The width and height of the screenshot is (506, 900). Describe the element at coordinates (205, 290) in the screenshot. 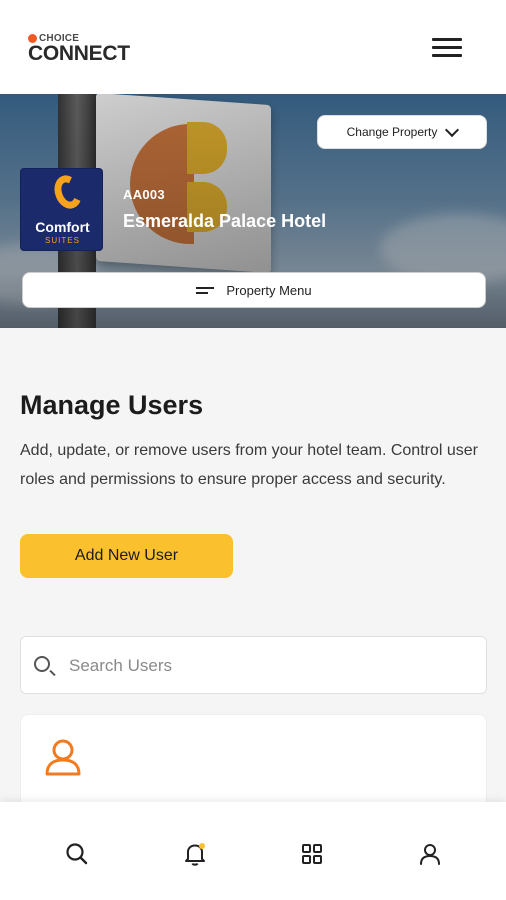

I see `menu-lines-icon` at that location.